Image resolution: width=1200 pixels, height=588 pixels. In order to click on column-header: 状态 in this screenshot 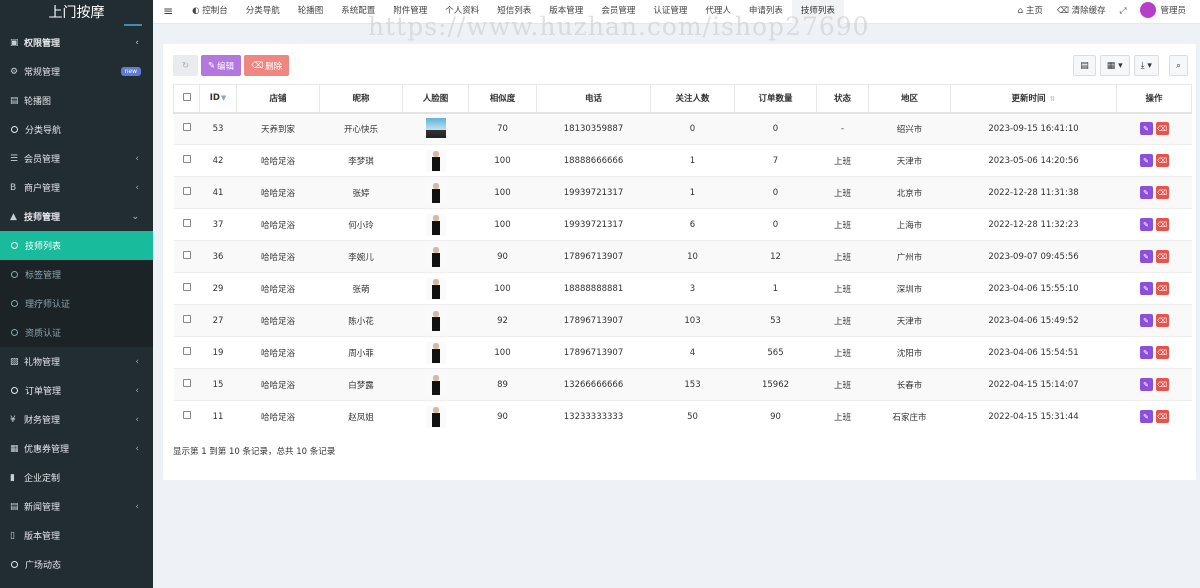, I will do `click(842, 99)`.